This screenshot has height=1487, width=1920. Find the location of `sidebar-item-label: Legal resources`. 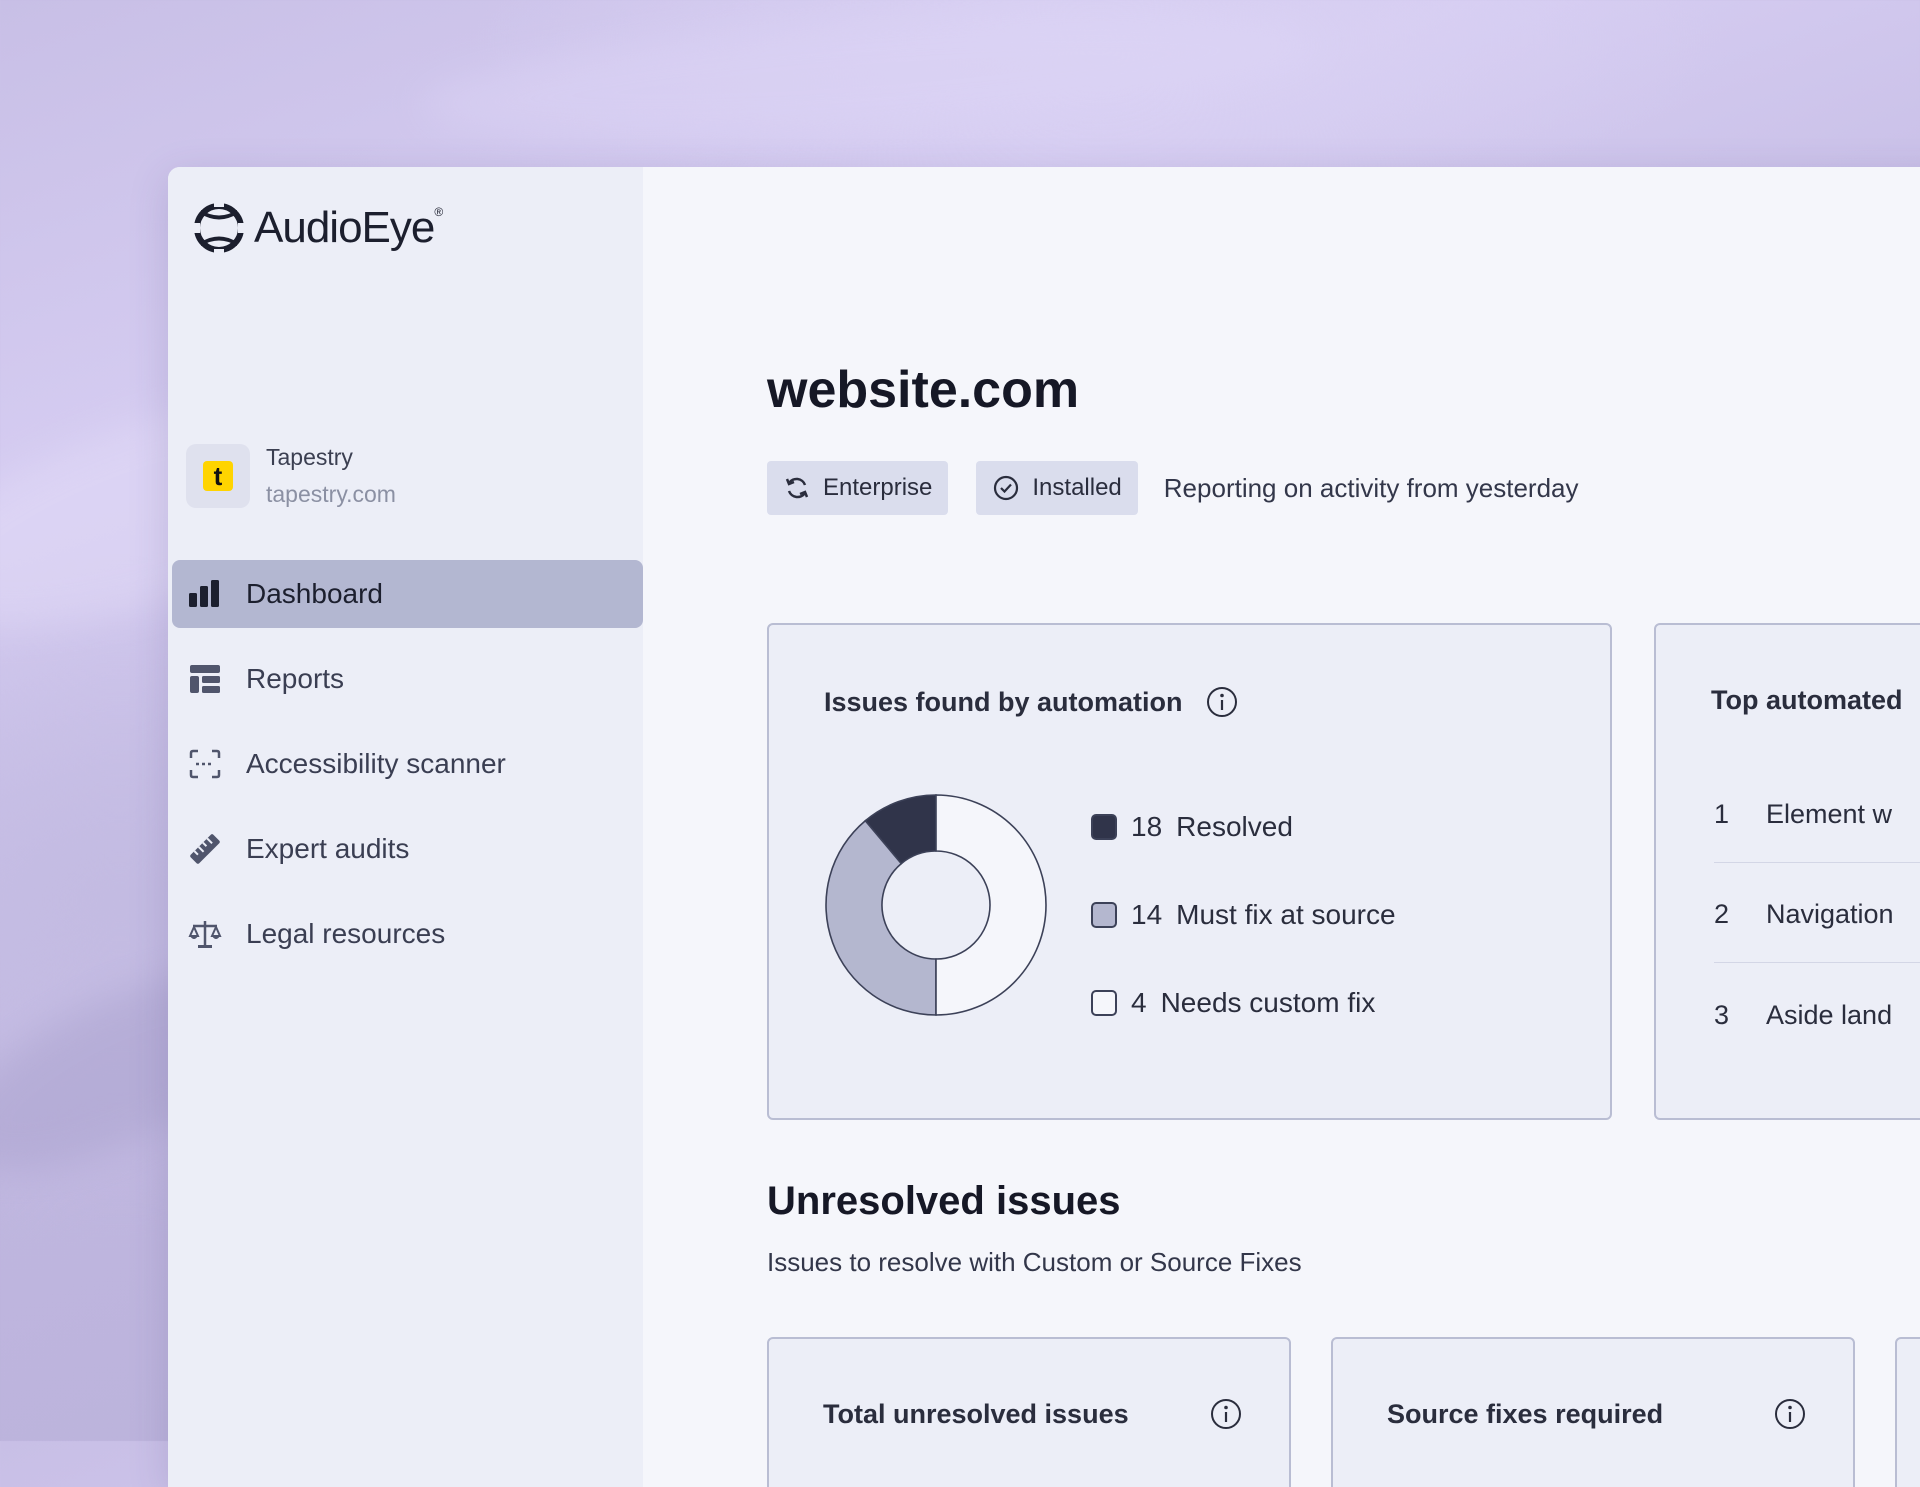

sidebar-item-label: Legal resources is located at coordinates (346, 933).